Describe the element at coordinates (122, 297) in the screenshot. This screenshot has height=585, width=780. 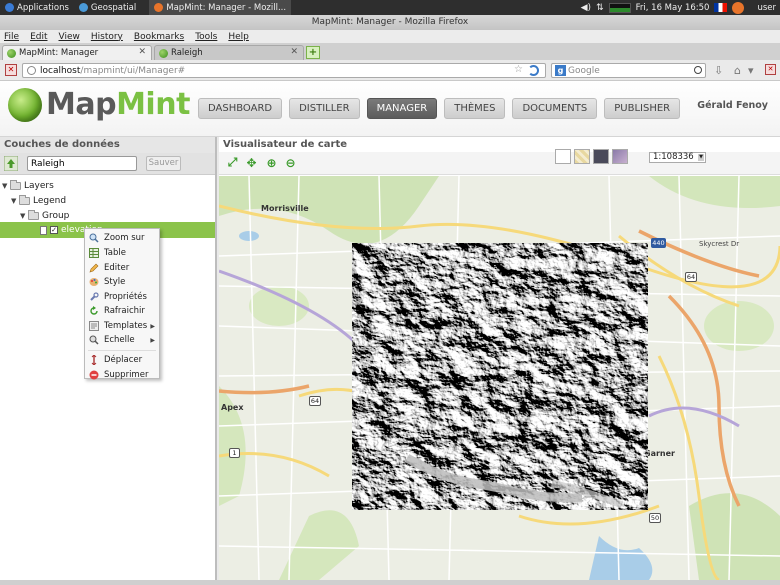
I see `menu-item-properties: Propriétés` at that location.